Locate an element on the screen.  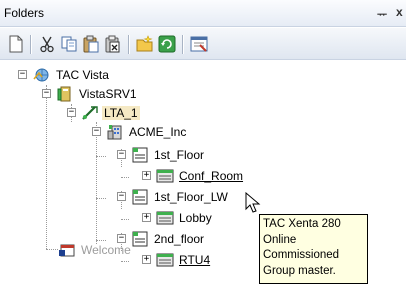
network-icon is located at coordinates (90, 113).